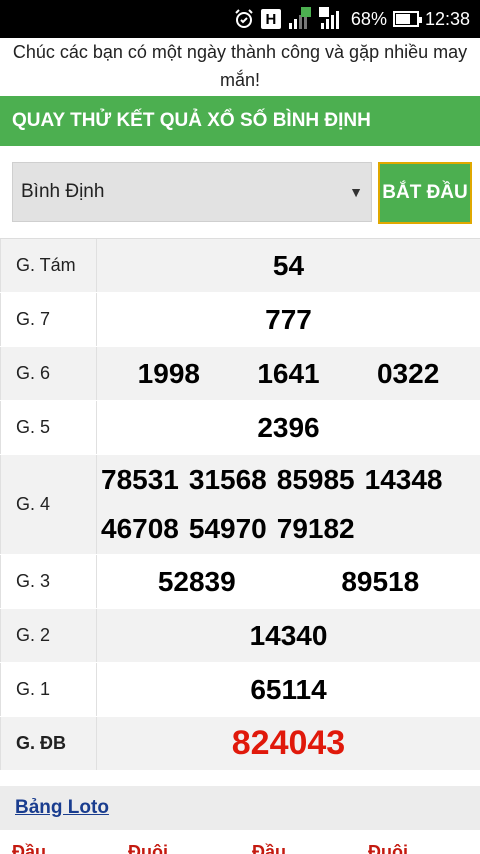 This screenshot has height=854, width=480. What do you see at coordinates (380, 581) in the screenshot?
I see `prize-number: 89518` at bounding box center [380, 581].